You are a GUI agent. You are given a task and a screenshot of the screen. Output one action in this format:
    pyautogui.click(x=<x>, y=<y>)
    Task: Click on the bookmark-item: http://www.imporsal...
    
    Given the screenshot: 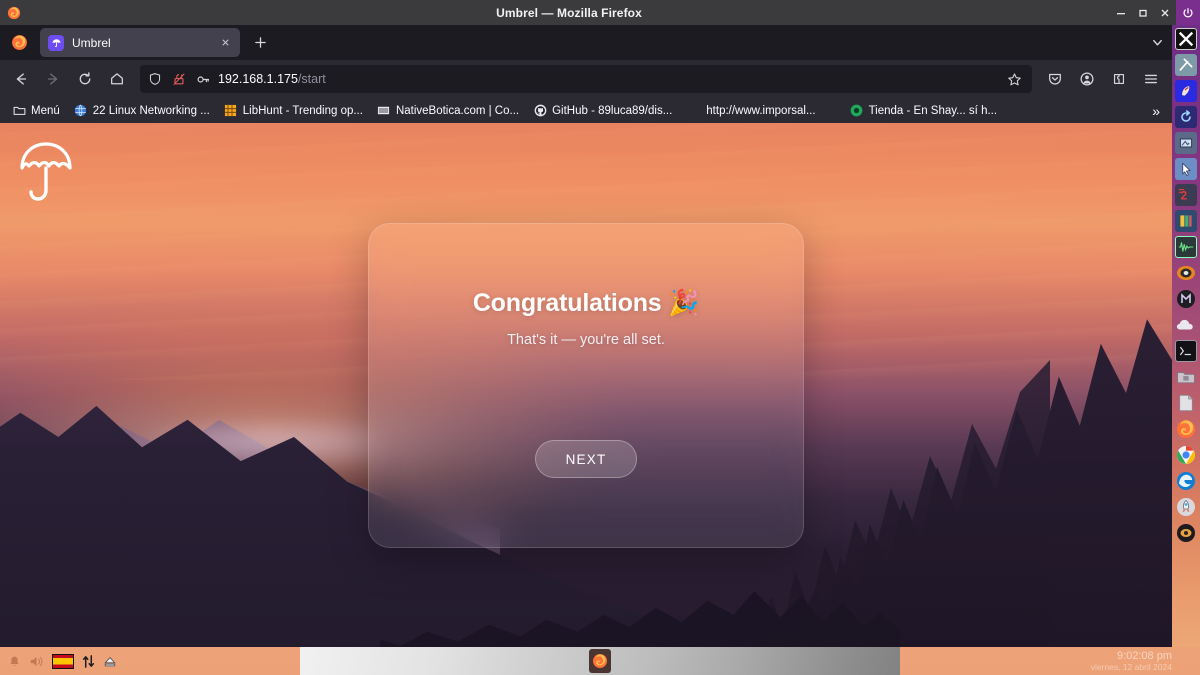 What is the action you would take?
    pyautogui.click(x=760, y=111)
    